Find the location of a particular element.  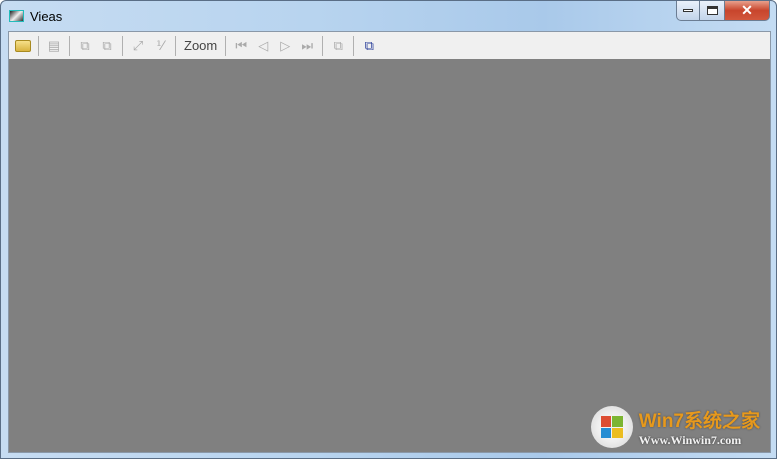

rotate-right-button: ⧉ is located at coordinates (107, 46).